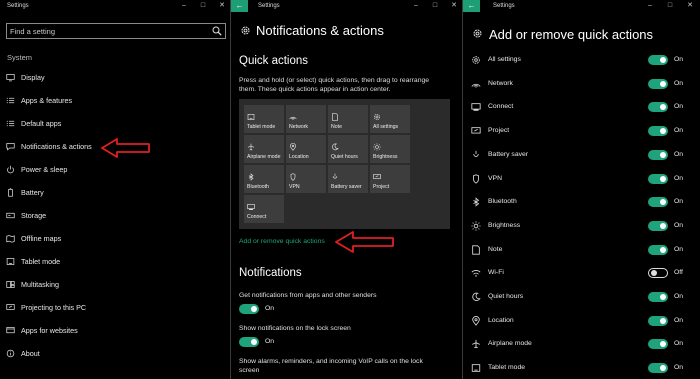 This screenshot has width=700, height=379. What do you see at coordinates (306, 149) in the screenshot?
I see `quick-action-tile: Location` at bounding box center [306, 149].